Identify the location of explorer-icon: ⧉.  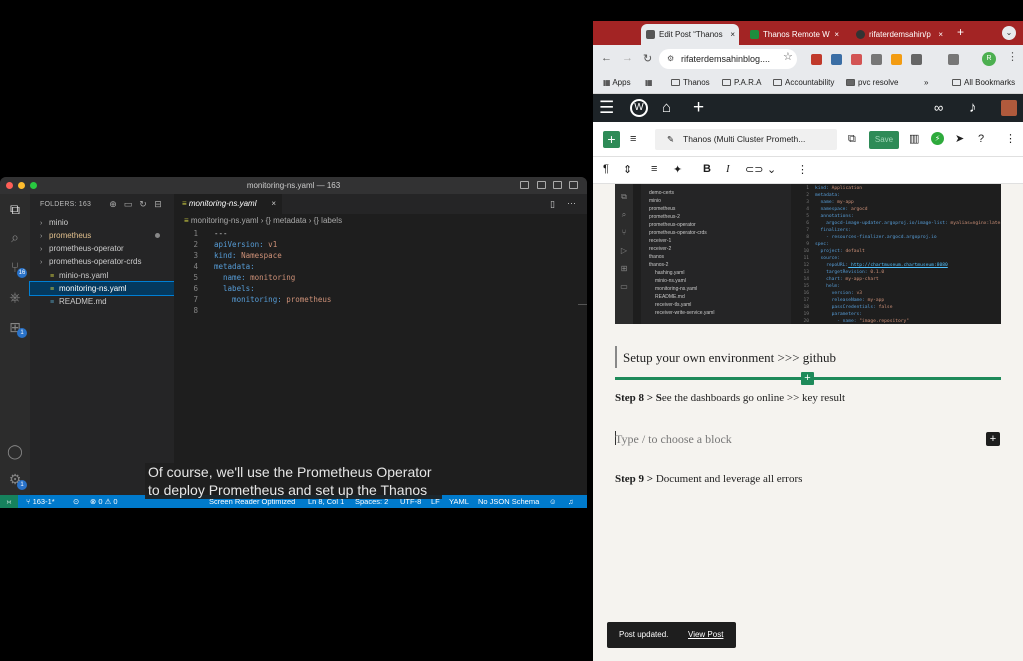
(15, 209).